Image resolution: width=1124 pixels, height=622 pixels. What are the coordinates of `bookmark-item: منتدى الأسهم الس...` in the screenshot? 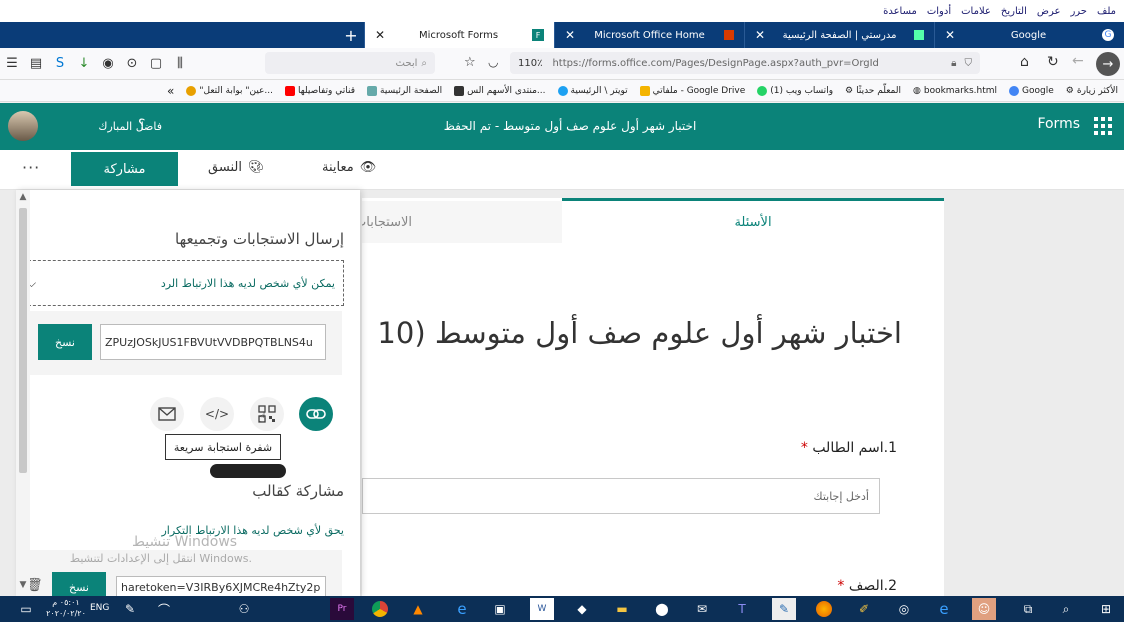 It's located at (500, 90).